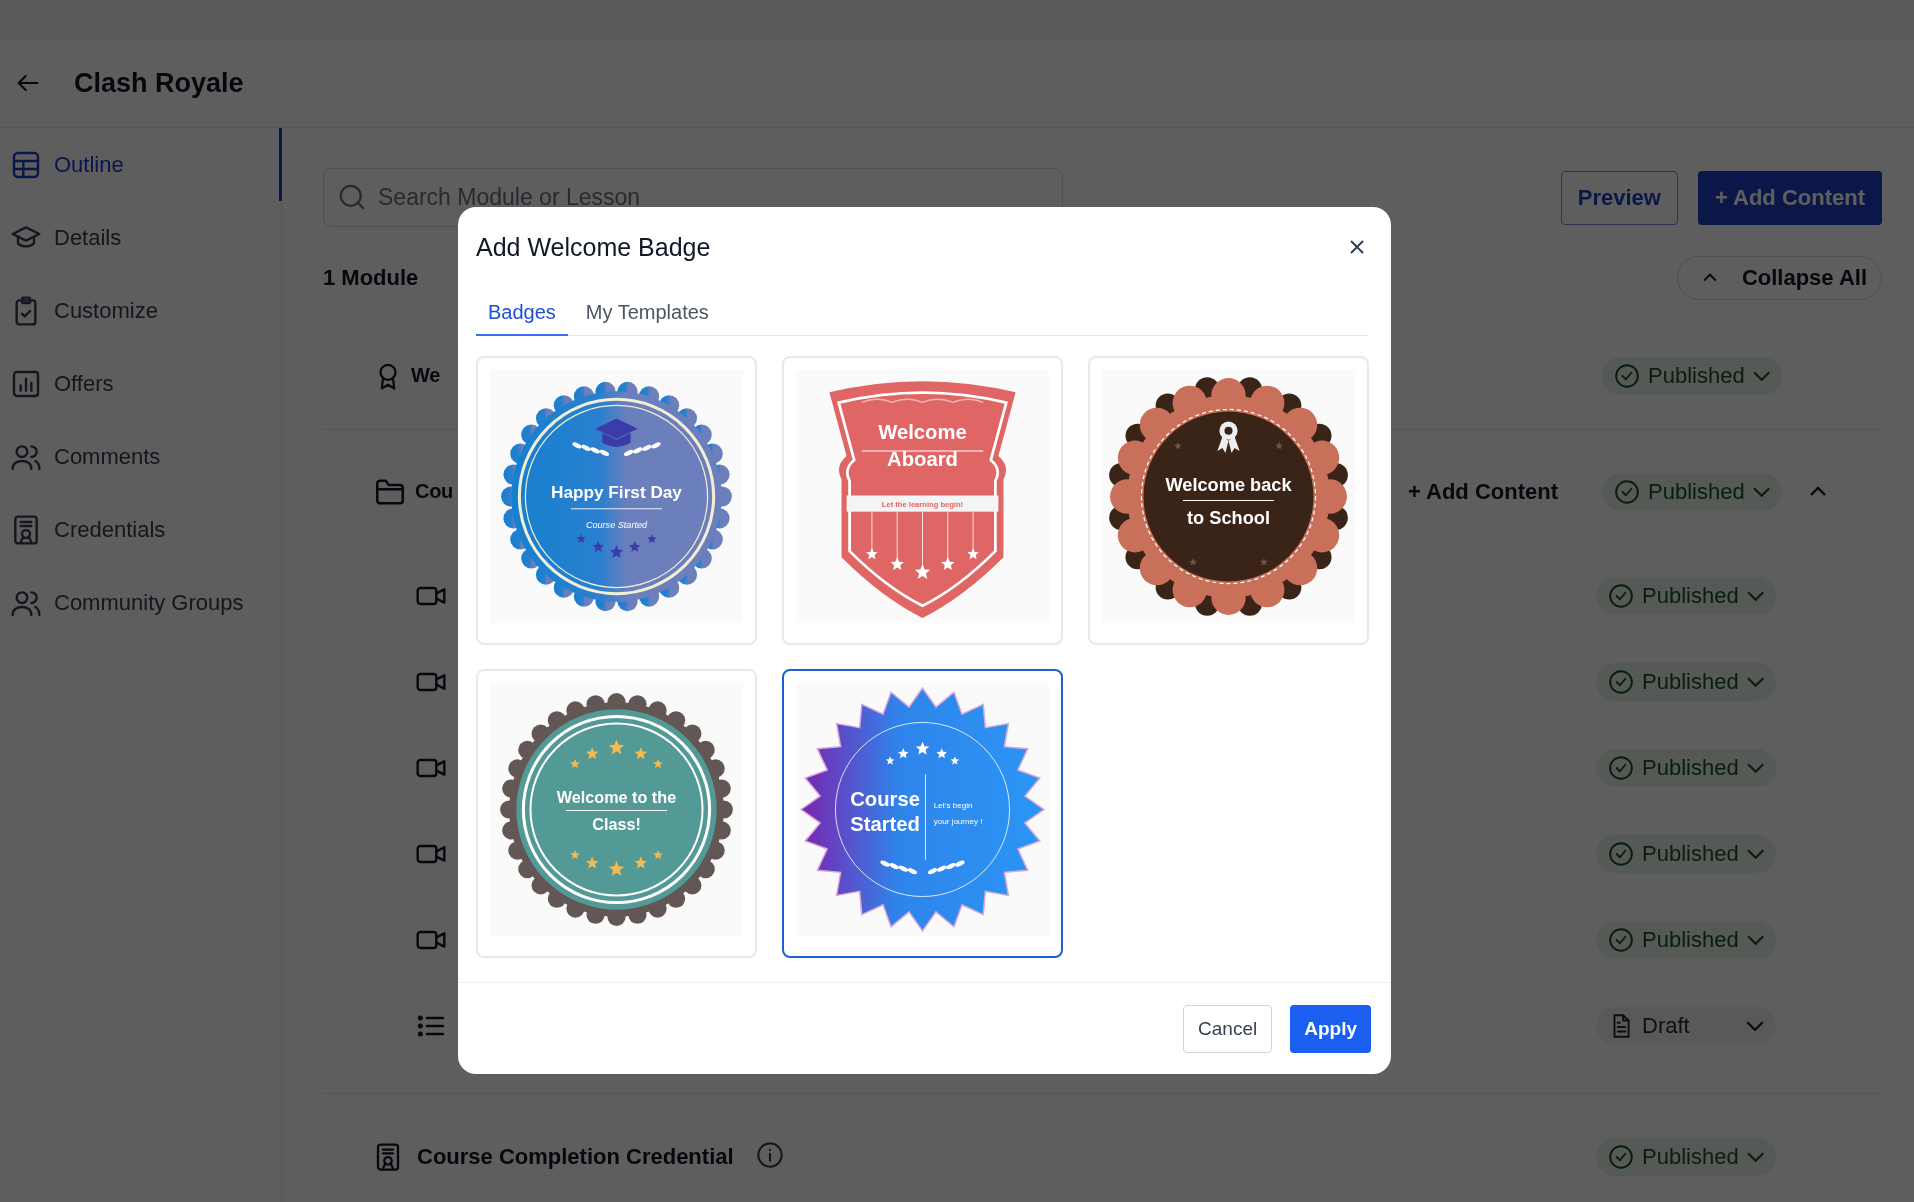 Image resolution: width=1914 pixels, height=1202 pixels. Describe the element at coordinates (616, 823) in the screenshot. I see `badge-title: Class!` at that location.